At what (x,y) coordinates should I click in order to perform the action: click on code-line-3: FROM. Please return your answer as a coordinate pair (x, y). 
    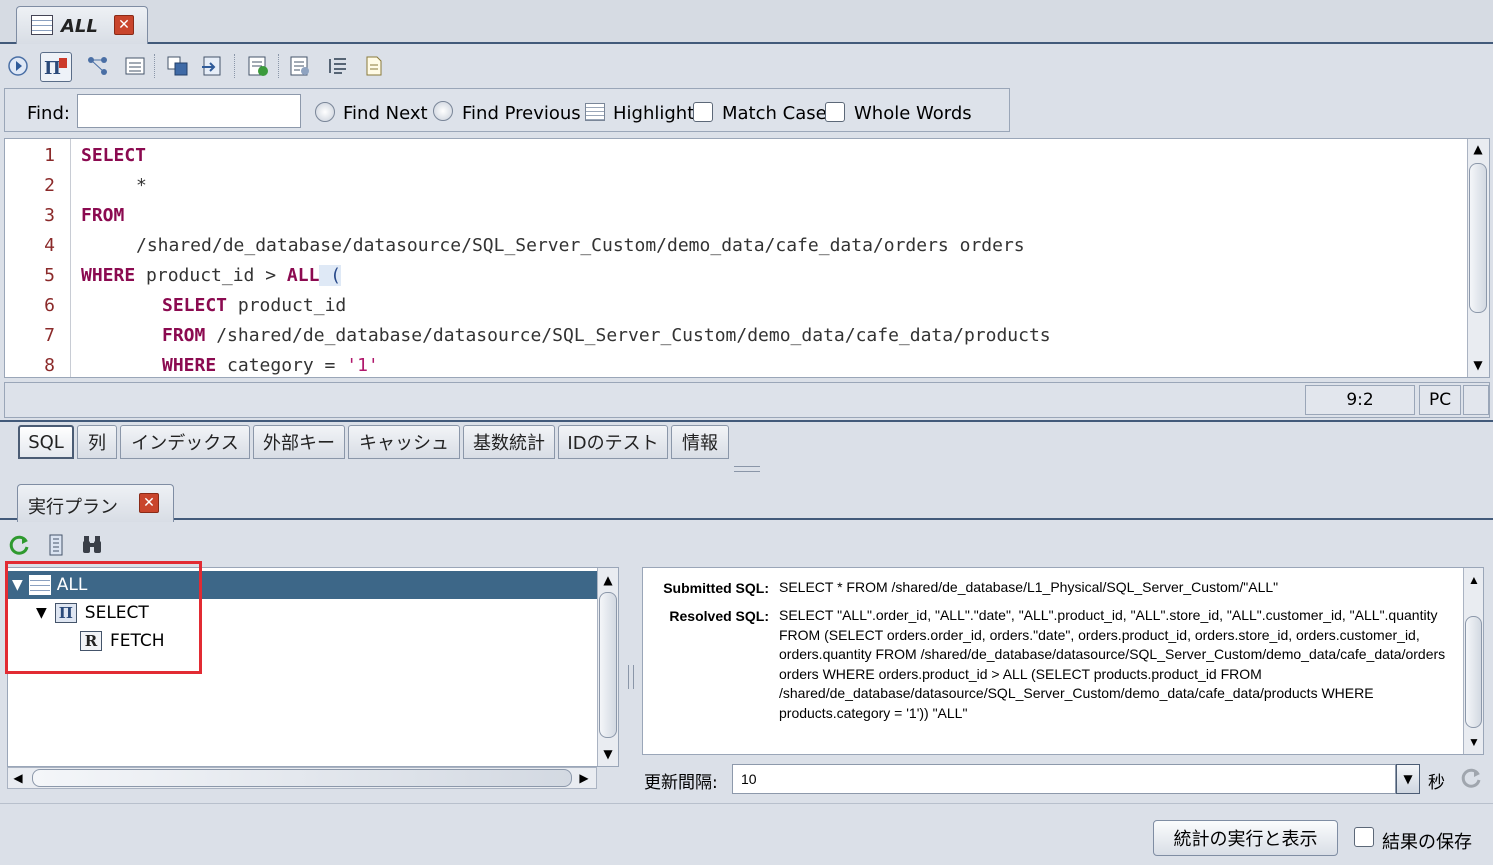
    Looking at the image, I should click on (102, 215).